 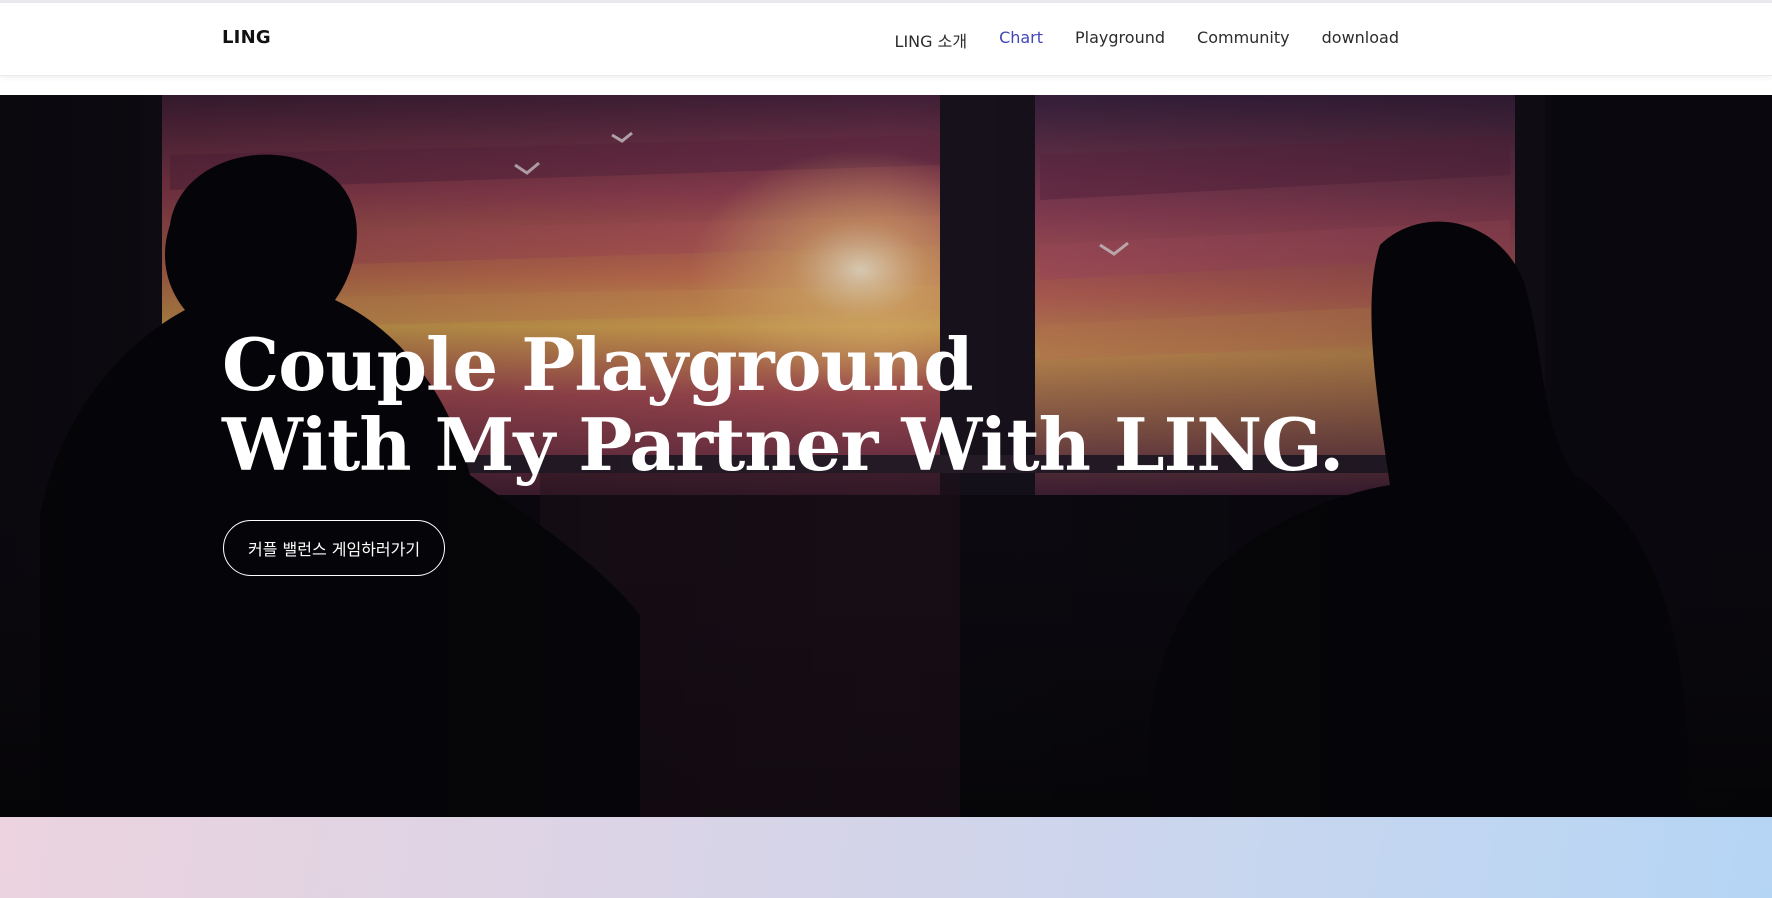 What do you see at coordinates (931, 40) in the screenshot?
I see `nav-item-about: LING 소개` at bounding box center [931, 40].